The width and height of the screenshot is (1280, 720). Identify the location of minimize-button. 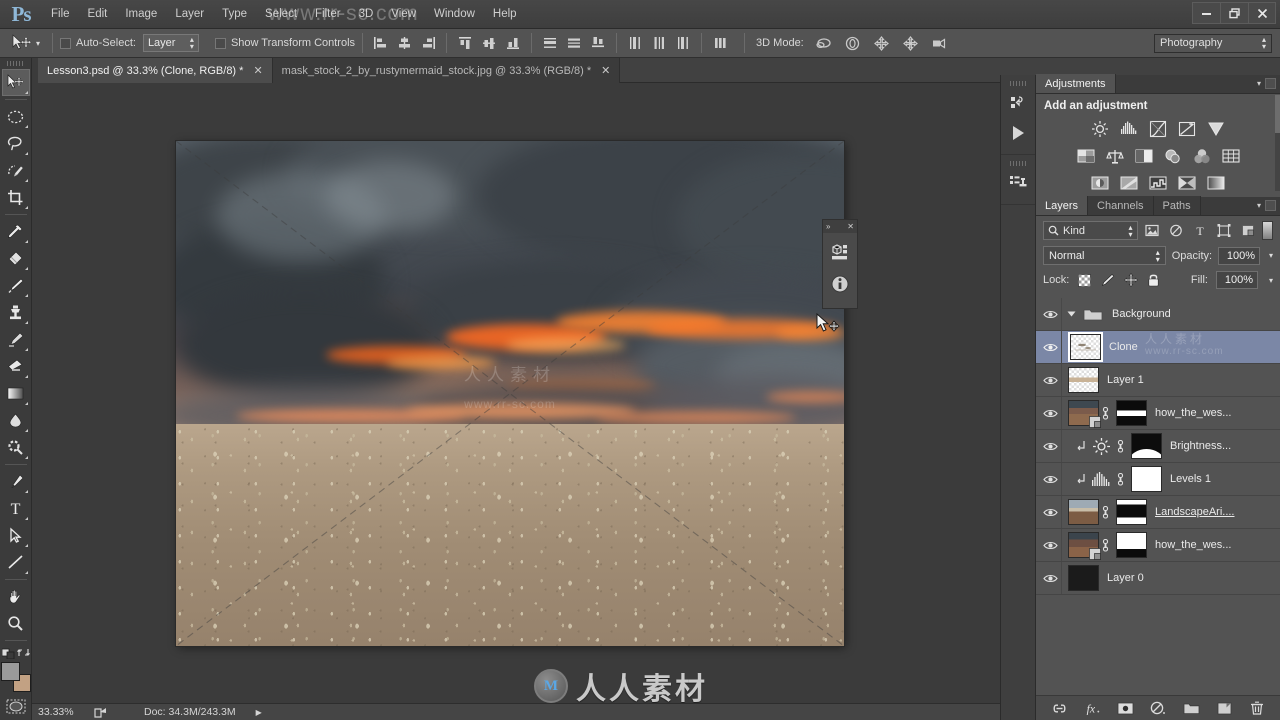
(1206, 13).